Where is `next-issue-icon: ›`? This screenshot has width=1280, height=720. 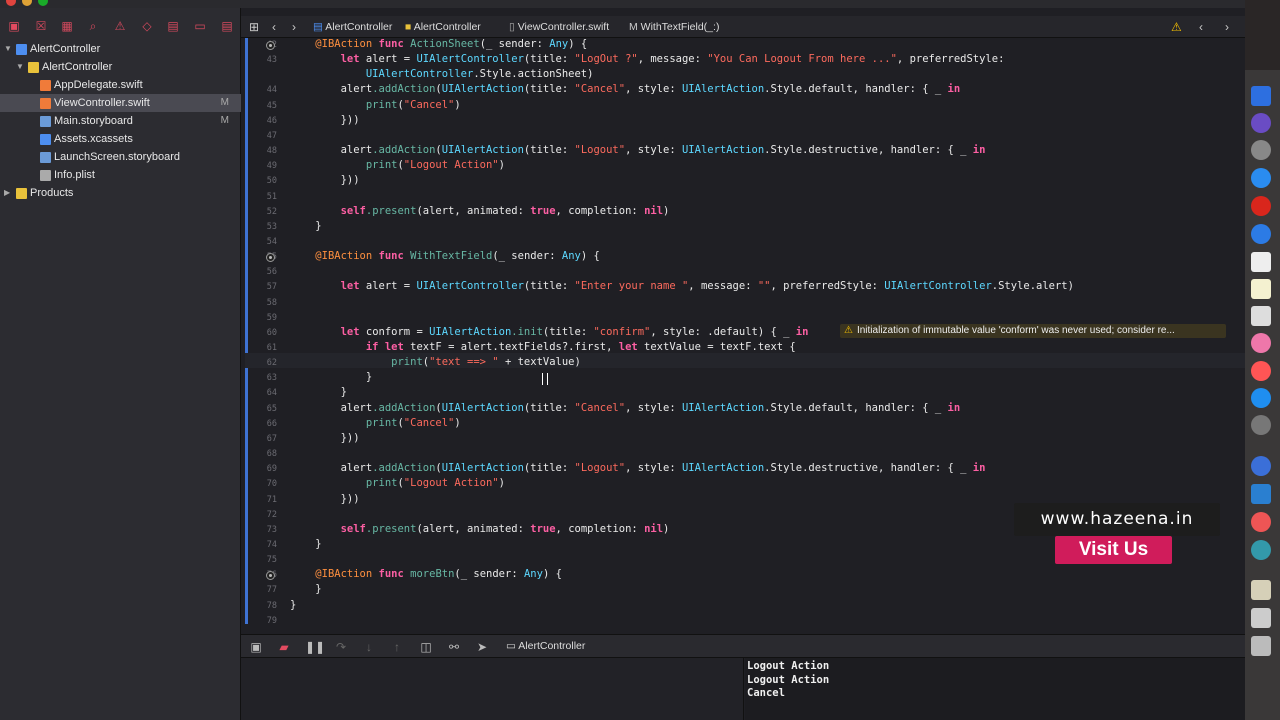
next-issue-icon: › is located at coordinates (1227, 27).